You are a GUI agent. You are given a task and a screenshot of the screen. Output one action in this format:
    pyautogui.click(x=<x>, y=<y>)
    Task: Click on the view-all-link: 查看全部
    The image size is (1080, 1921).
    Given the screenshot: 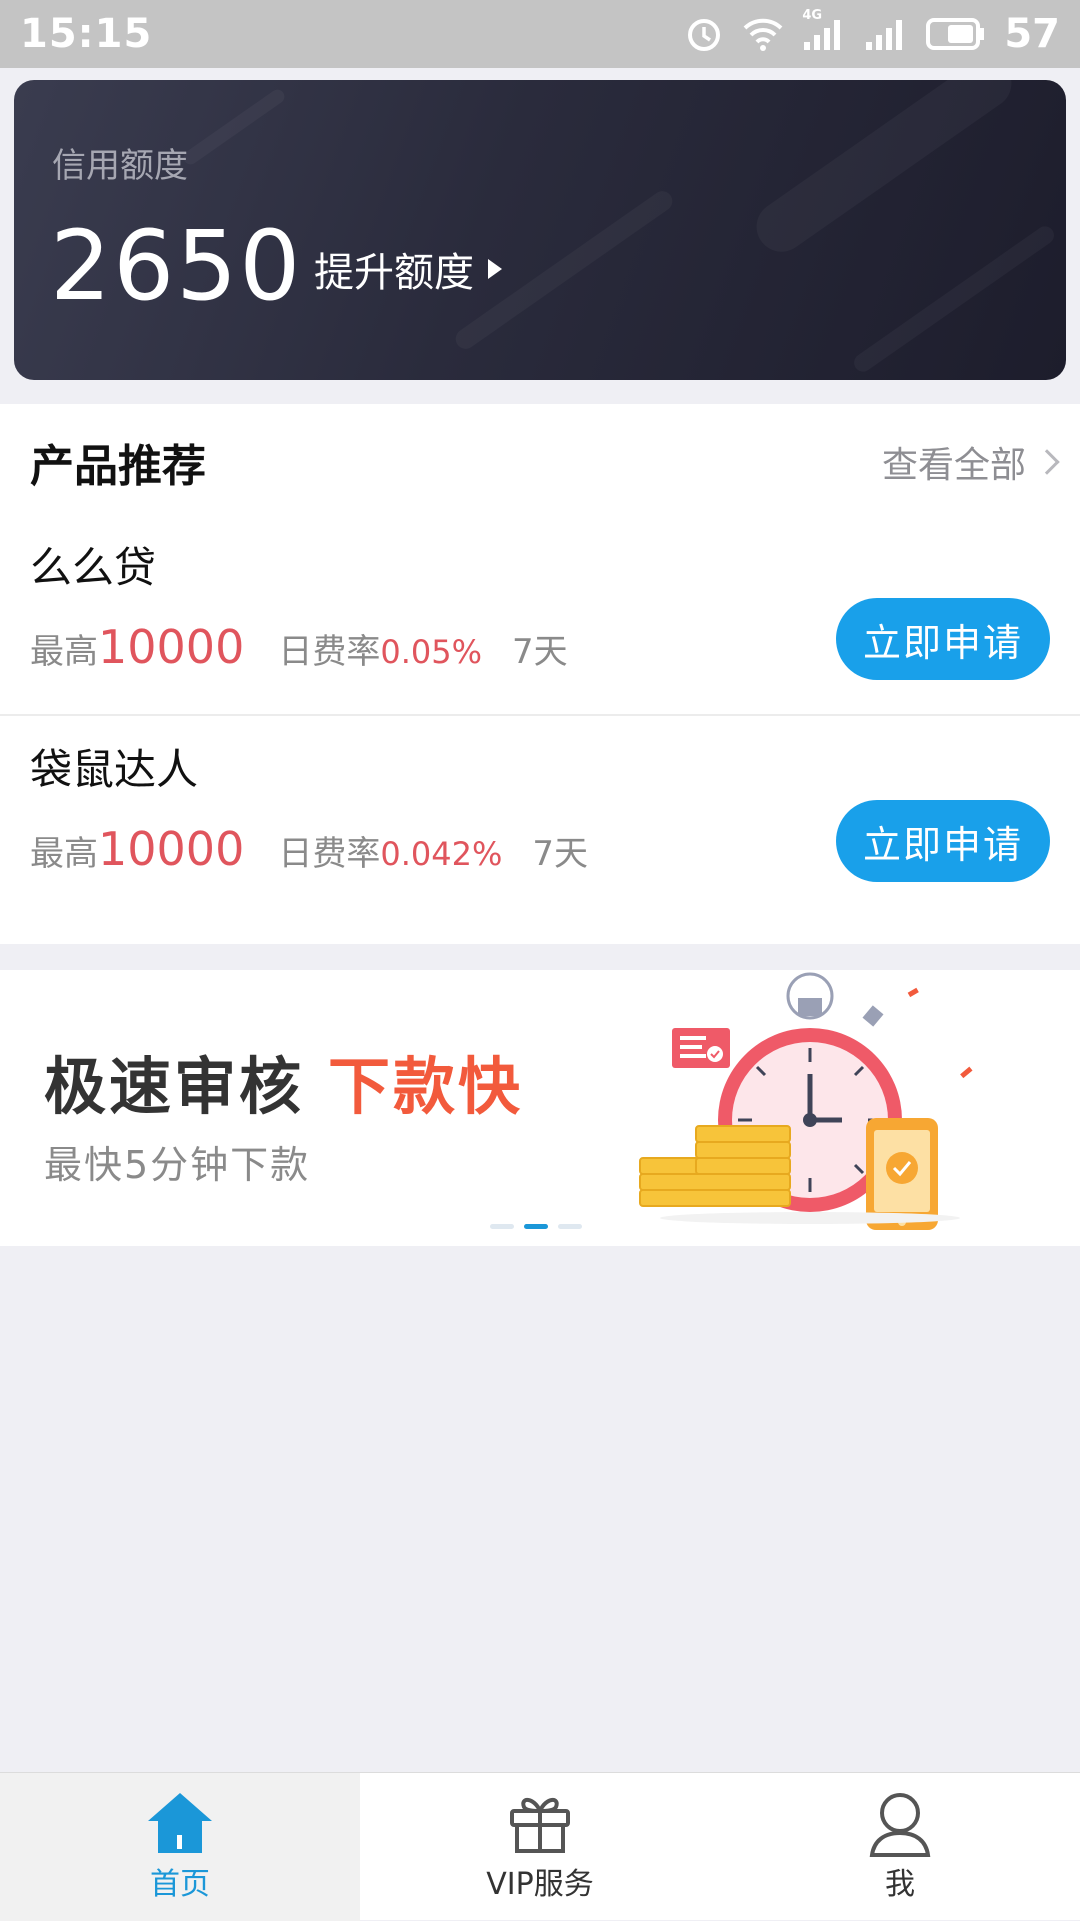 What is the action you would take?
    pyautogui.click(x=970, y=462)
    